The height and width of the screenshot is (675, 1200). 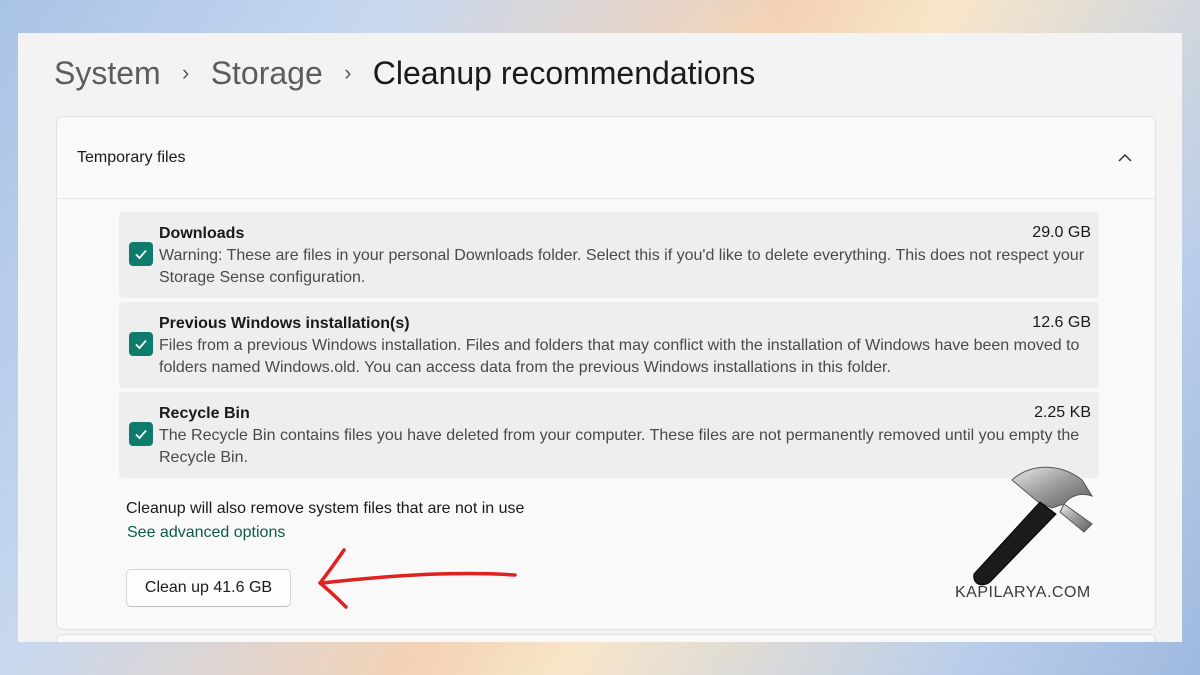 What do you see at coordinates (1061, 322) in the screenshot?
I see `item-size: 12.6 GB` at bounding box center [1061, 322].